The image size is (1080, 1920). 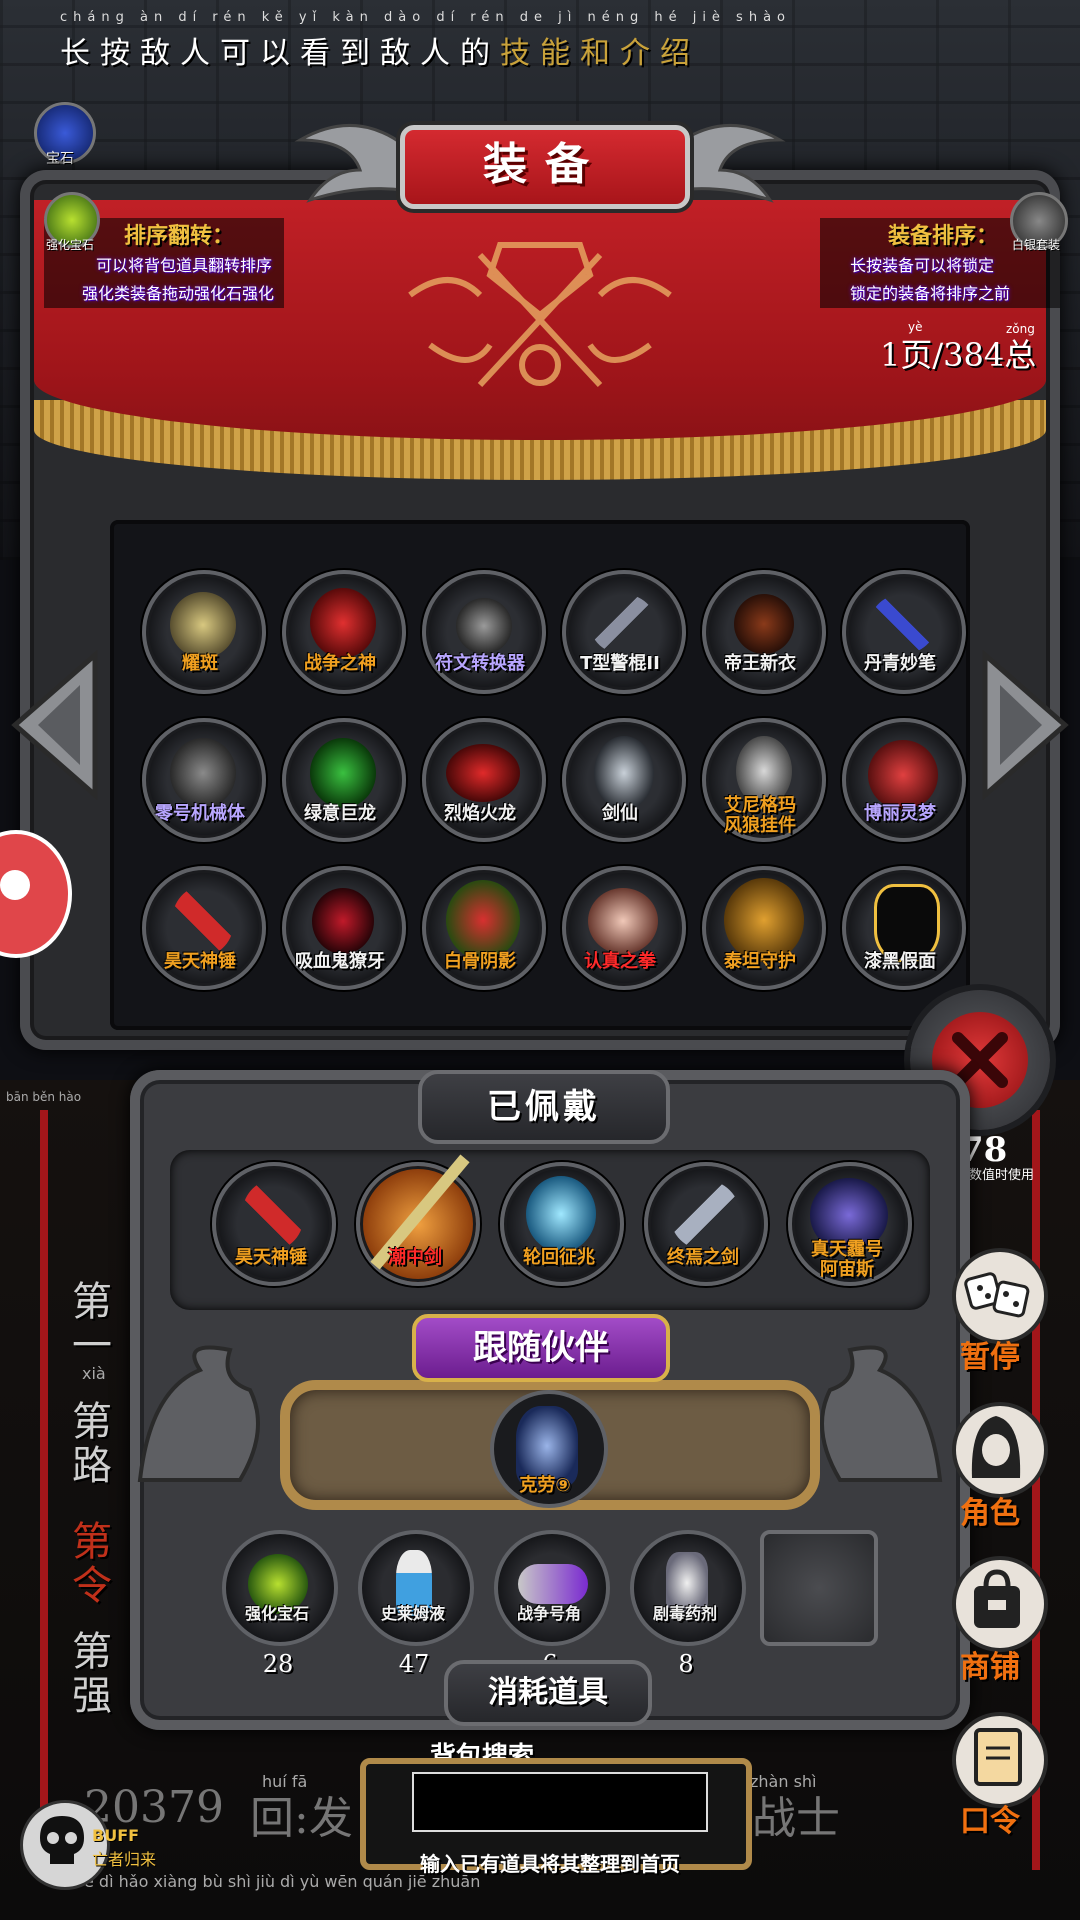 What do you see at coordinates (96, 1324) in the screenshot?
I see `chapter-1: 第一` at bounding box center [96, 1324].